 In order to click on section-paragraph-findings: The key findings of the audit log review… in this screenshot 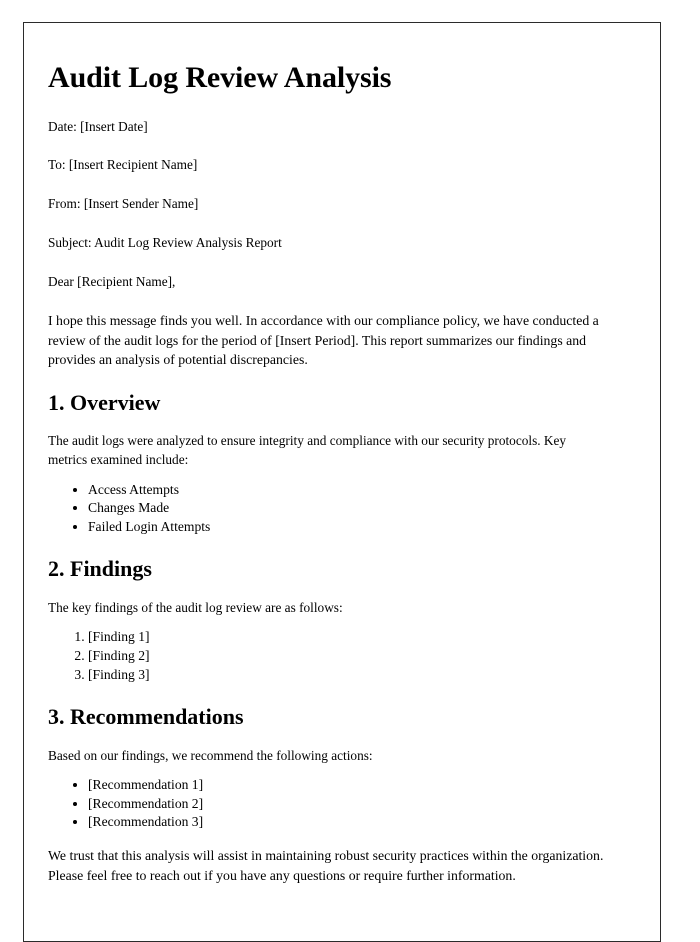, I will do `click(195, 607)`.